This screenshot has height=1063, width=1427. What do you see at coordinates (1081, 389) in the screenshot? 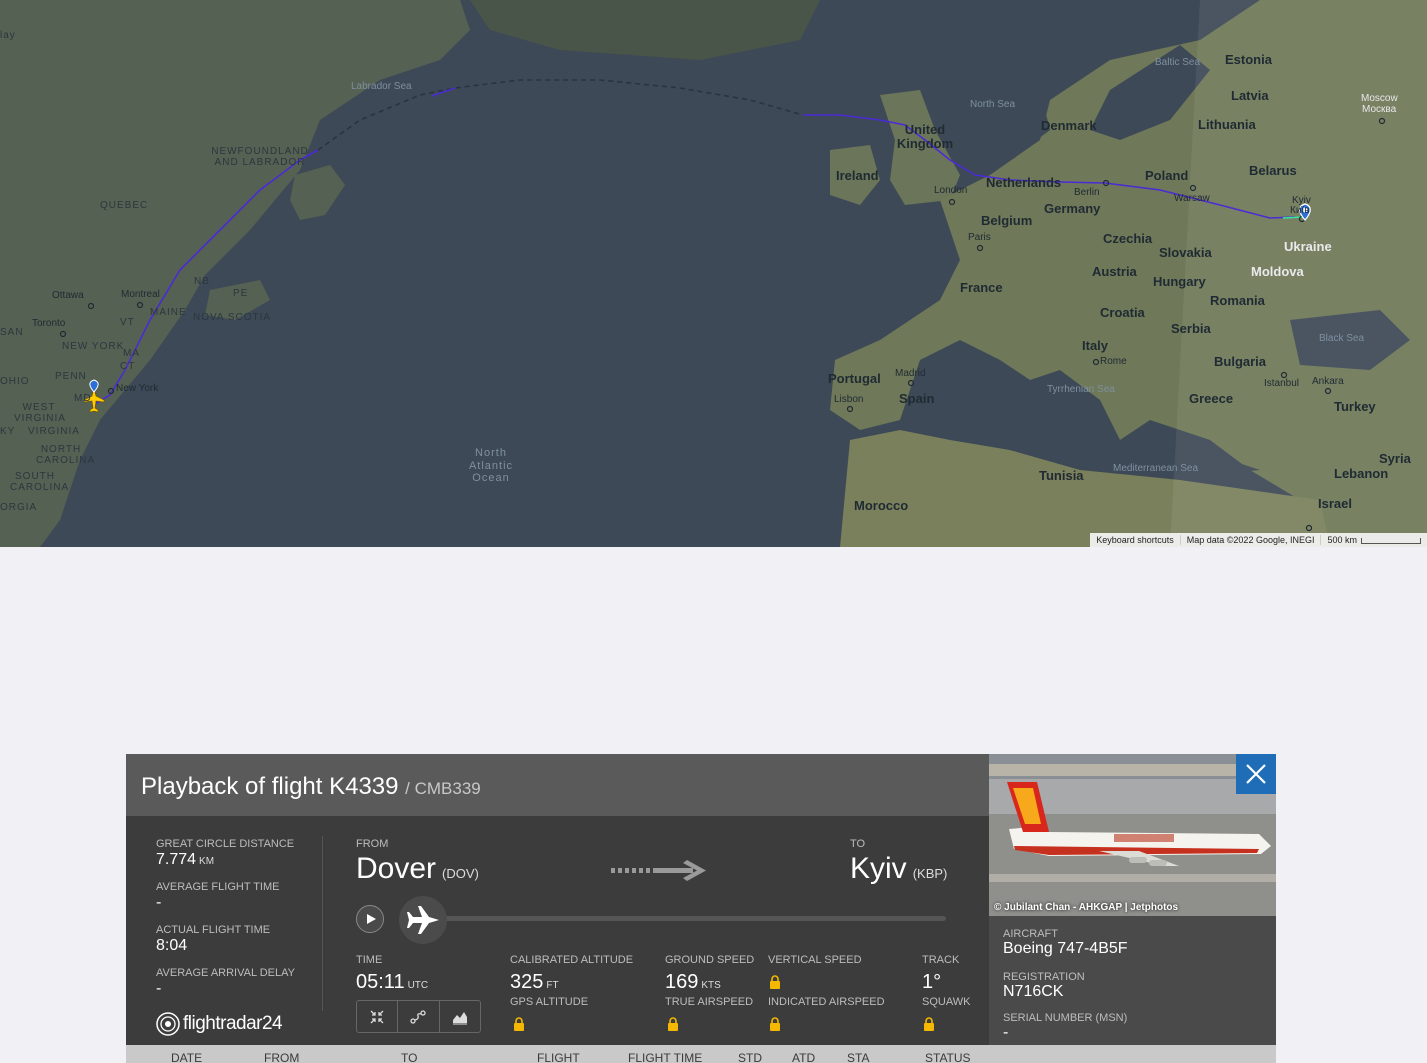
I see `map-label-sea: Tyrrhenian Sea` at bounding box center [1081, 389].